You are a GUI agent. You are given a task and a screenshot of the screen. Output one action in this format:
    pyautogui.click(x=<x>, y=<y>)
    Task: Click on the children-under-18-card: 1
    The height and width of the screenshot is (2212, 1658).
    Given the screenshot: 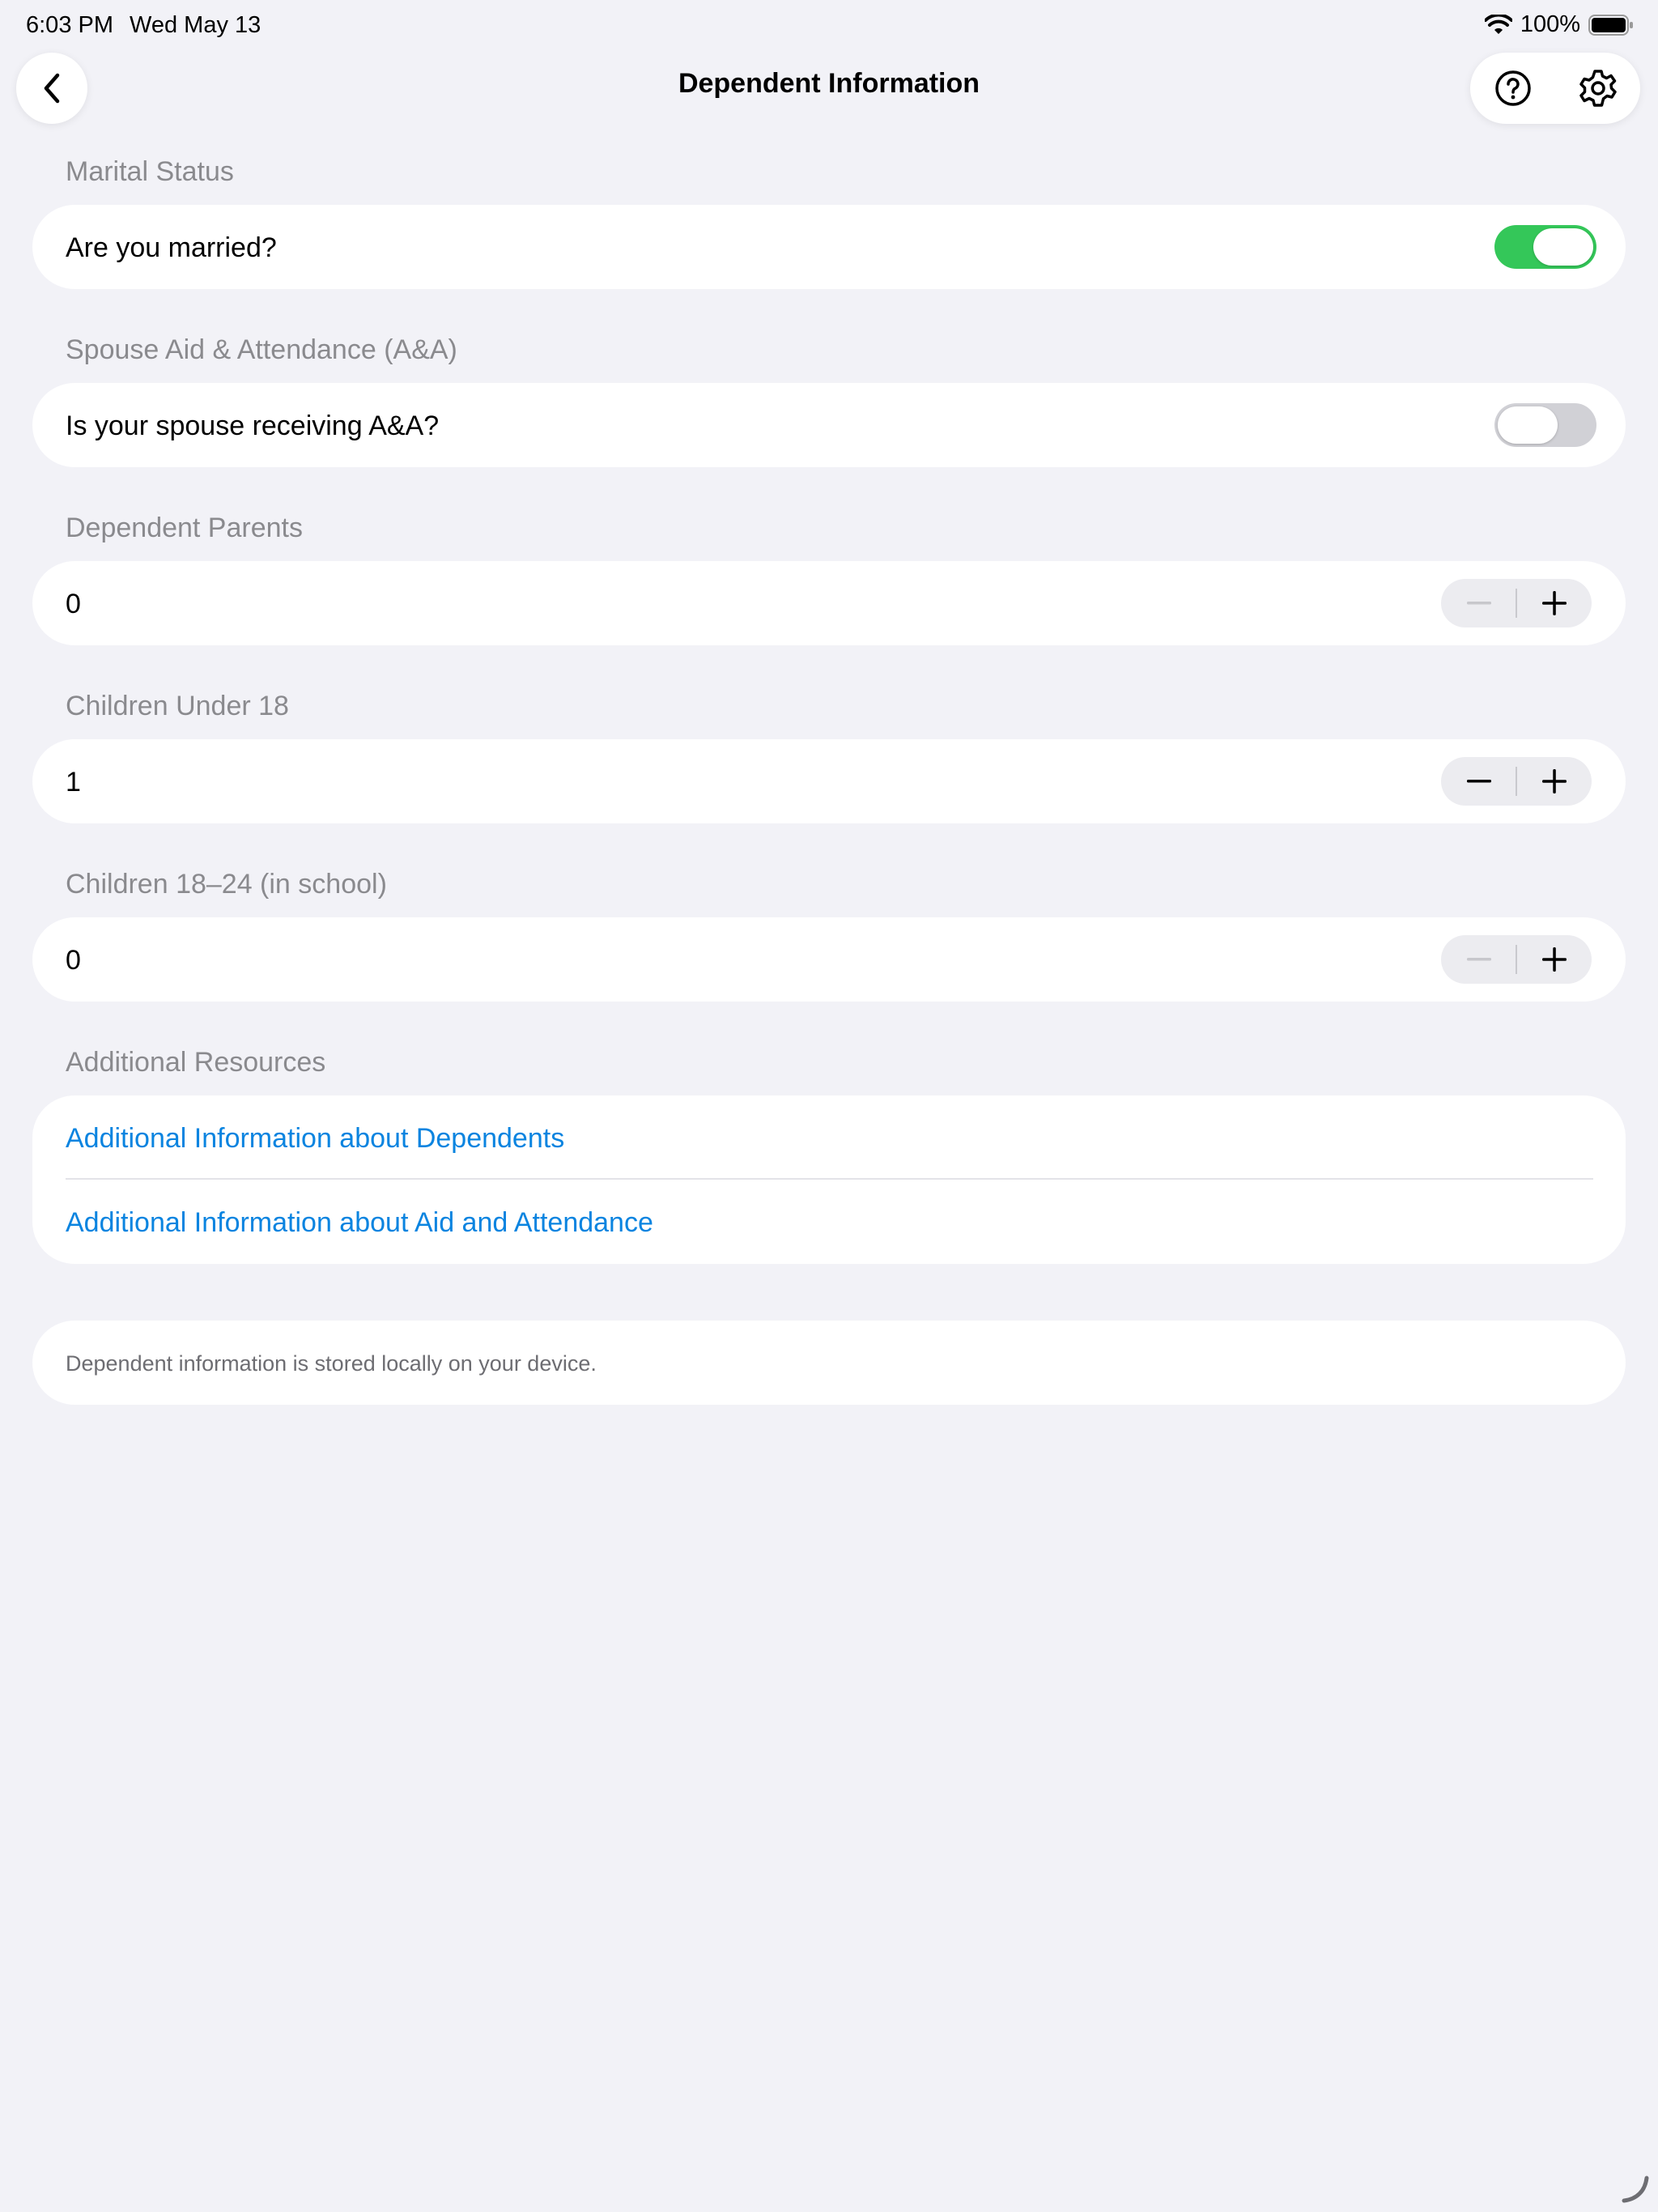 What is the action you would take?
    pyautogui.click(x=829, y=781)
    